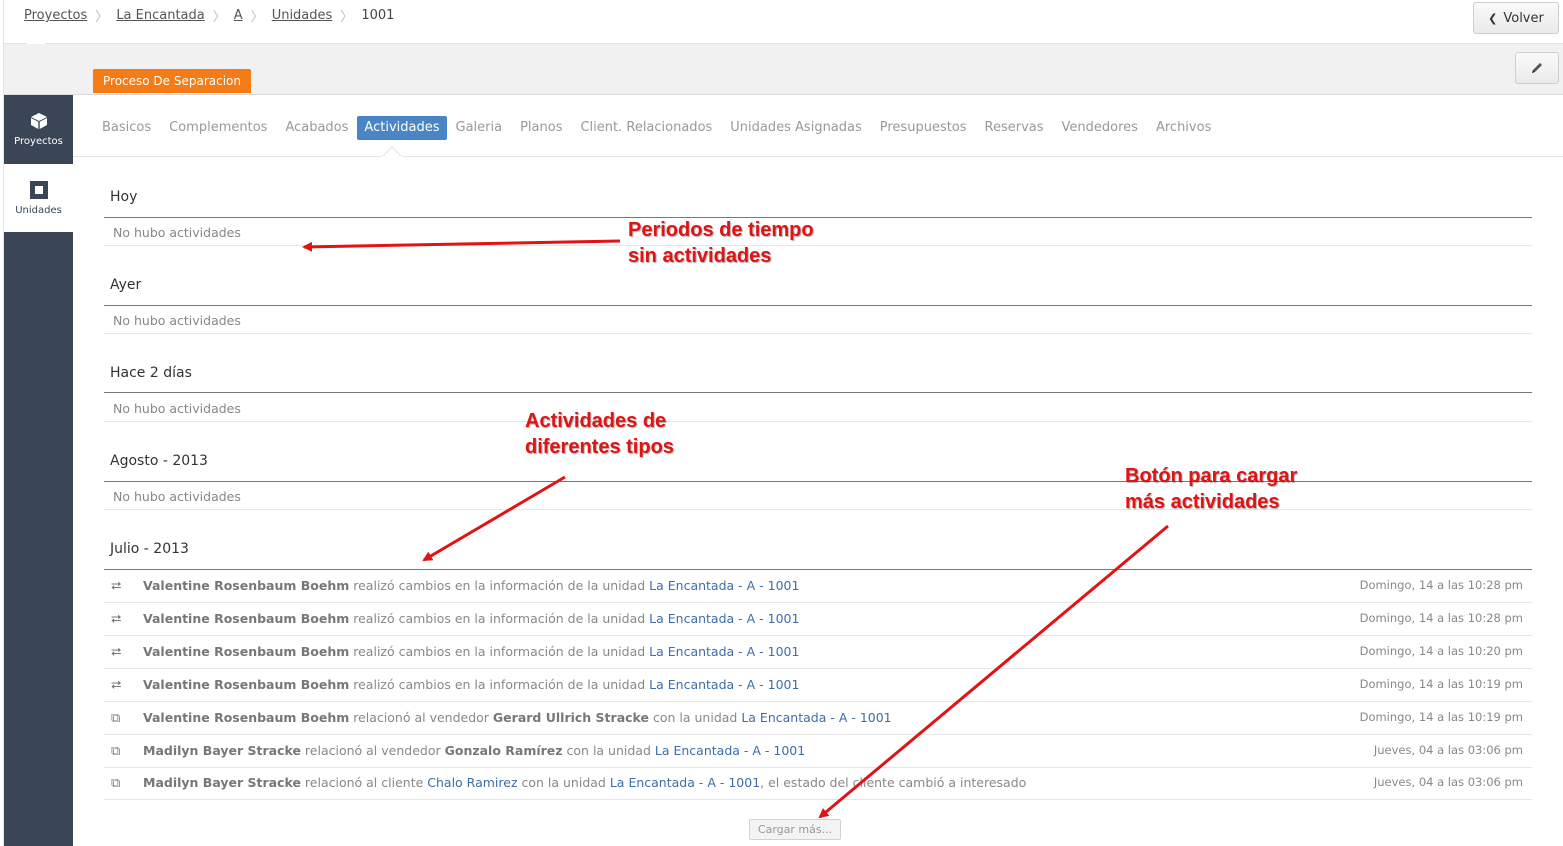 This screenshot has height=846, width=1563. What do you see at coordinates (55, 15) in the screenshot?
I see `breadcrumb-link-proyectos: Proyectos` at bounding box center [55, 15].